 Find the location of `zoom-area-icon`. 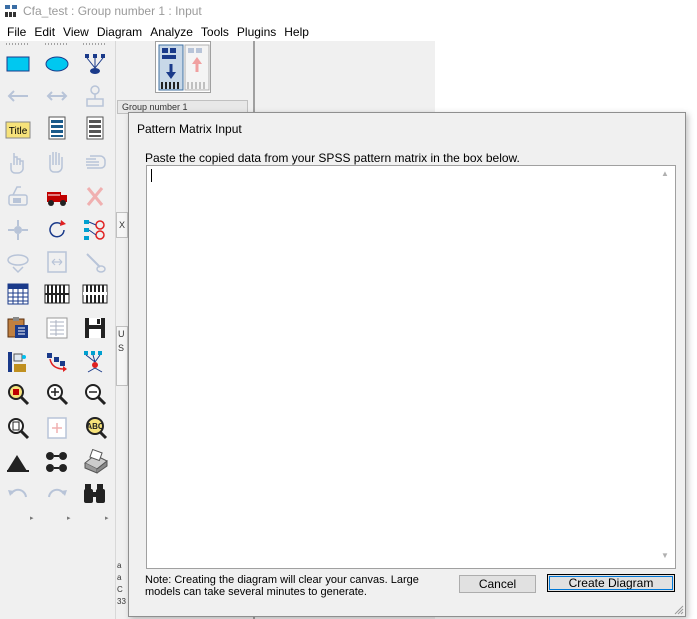

zoom-area-icon is located at coordinates (18, 394).